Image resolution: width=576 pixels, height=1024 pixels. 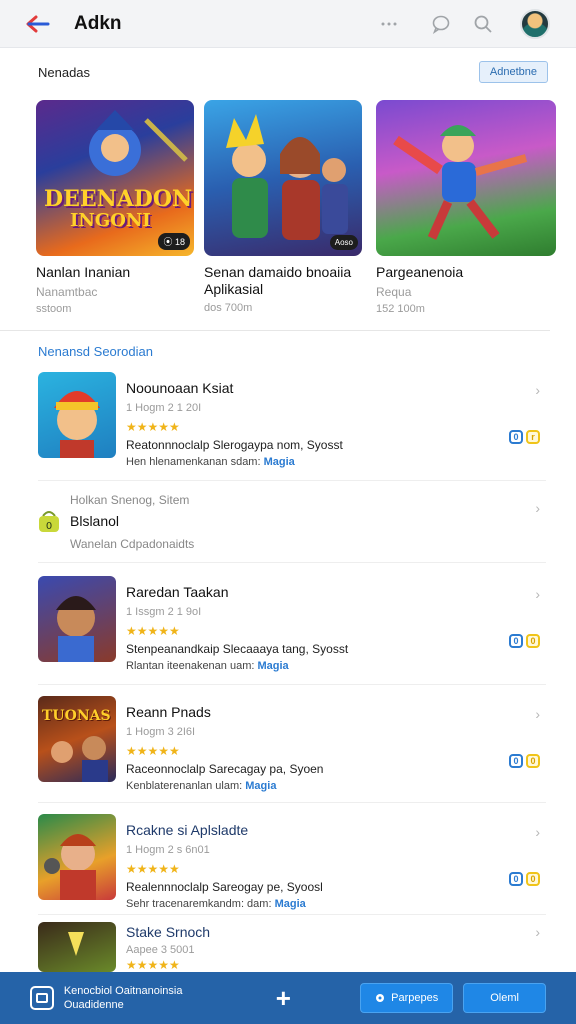 What do you see at coordinates (535, 23) in the screenshot?
I see `avatar` at bounding box center [535, 23].